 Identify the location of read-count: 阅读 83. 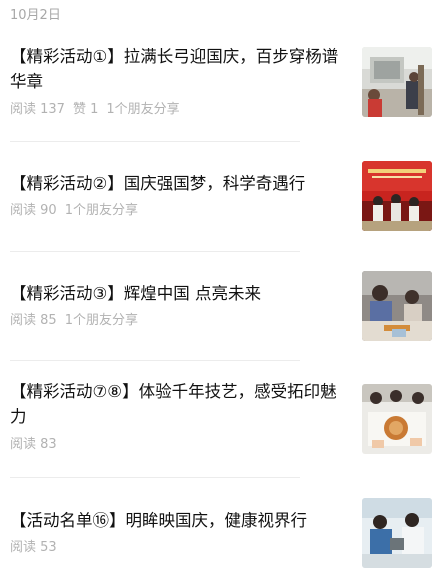
(33, 444).